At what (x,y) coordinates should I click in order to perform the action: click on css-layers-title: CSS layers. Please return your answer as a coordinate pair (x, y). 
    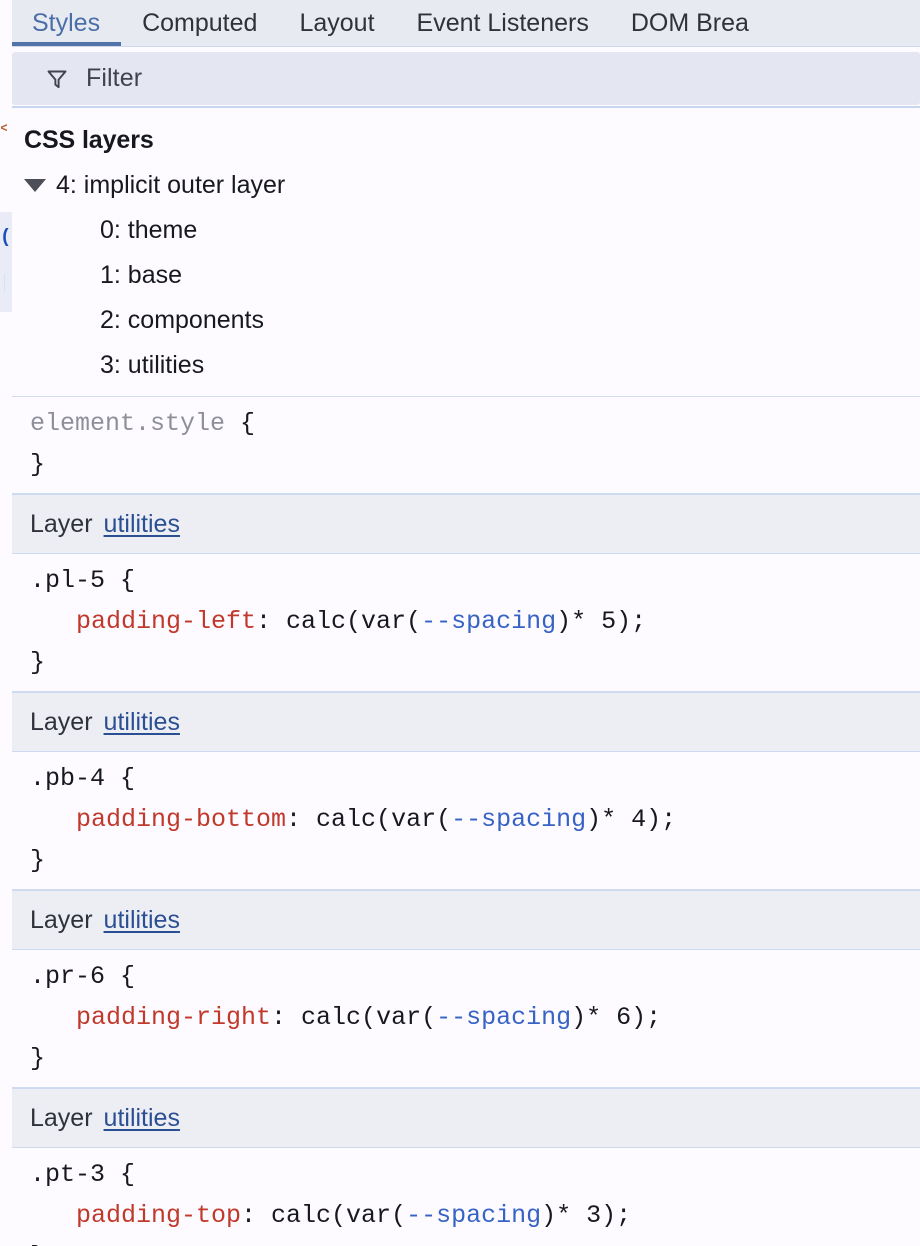
    Looking at the image, I should click on (89, 140).